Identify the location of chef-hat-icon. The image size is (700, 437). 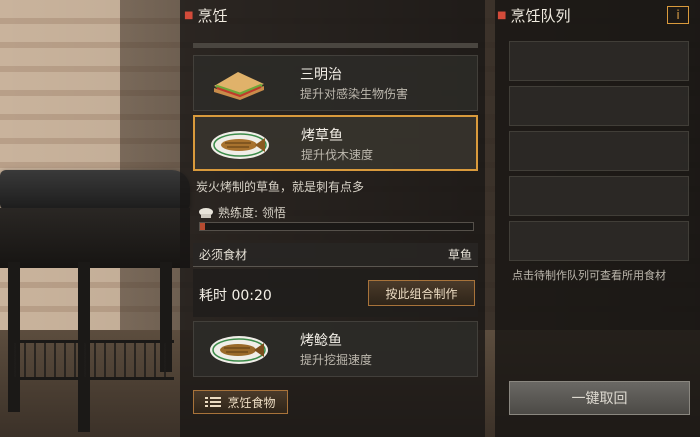
(206, 212).